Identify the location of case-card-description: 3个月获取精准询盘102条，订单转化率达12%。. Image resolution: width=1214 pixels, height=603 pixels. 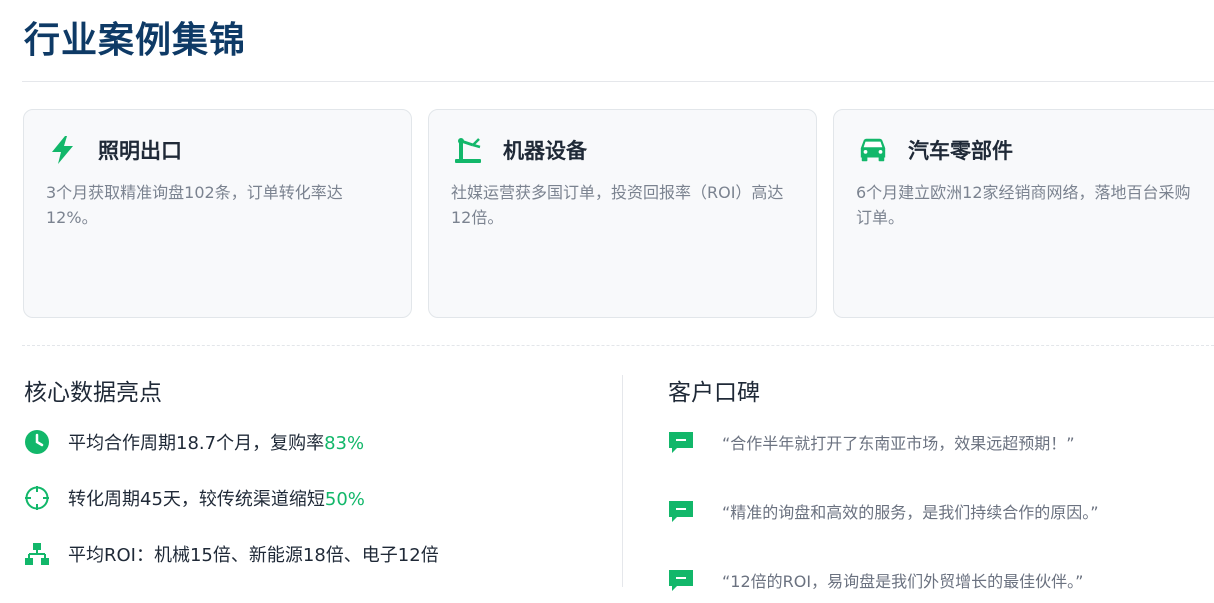
(194, 205).